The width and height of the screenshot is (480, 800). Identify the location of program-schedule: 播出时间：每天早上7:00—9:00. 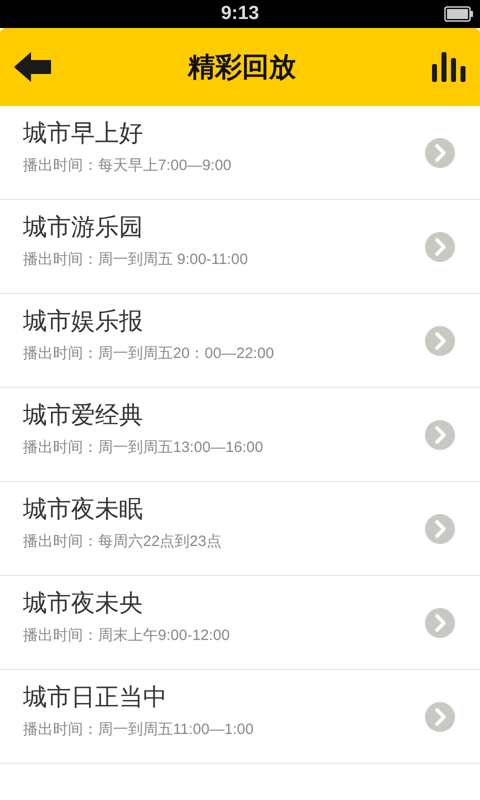
(127, 166).